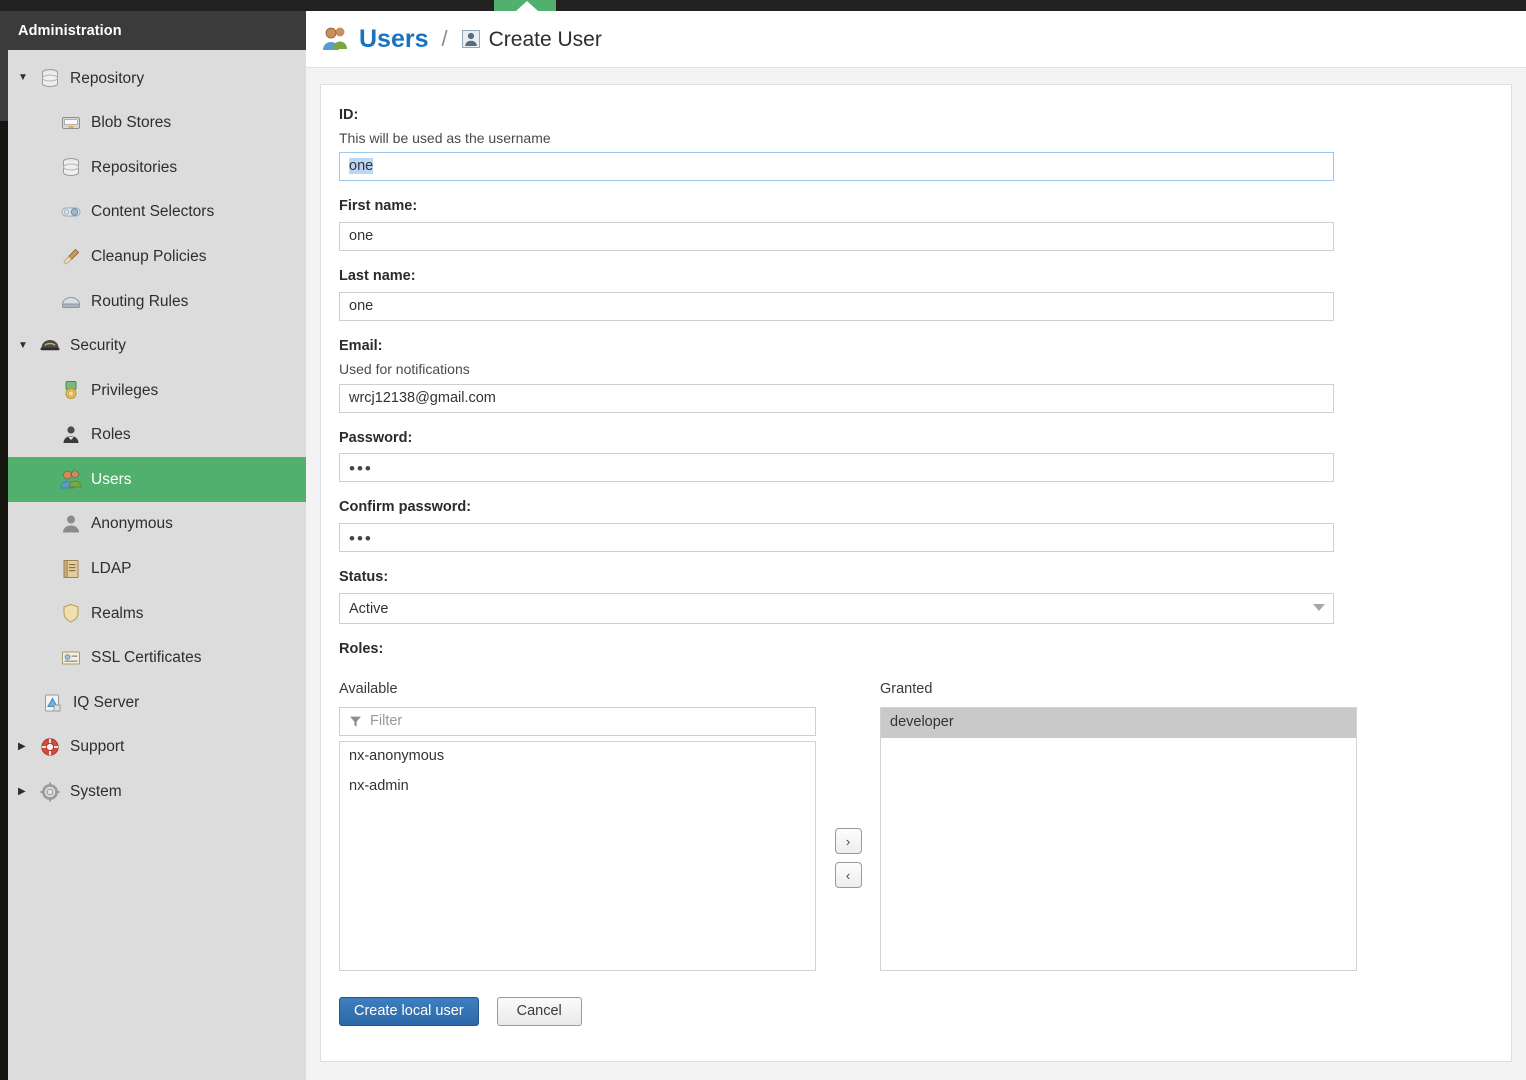 This screenshot has width=1526, height=1080. What do you see at coordinates (71, 480) in the screenshot?
I see `users-icon` at bounding box center [71, 480].